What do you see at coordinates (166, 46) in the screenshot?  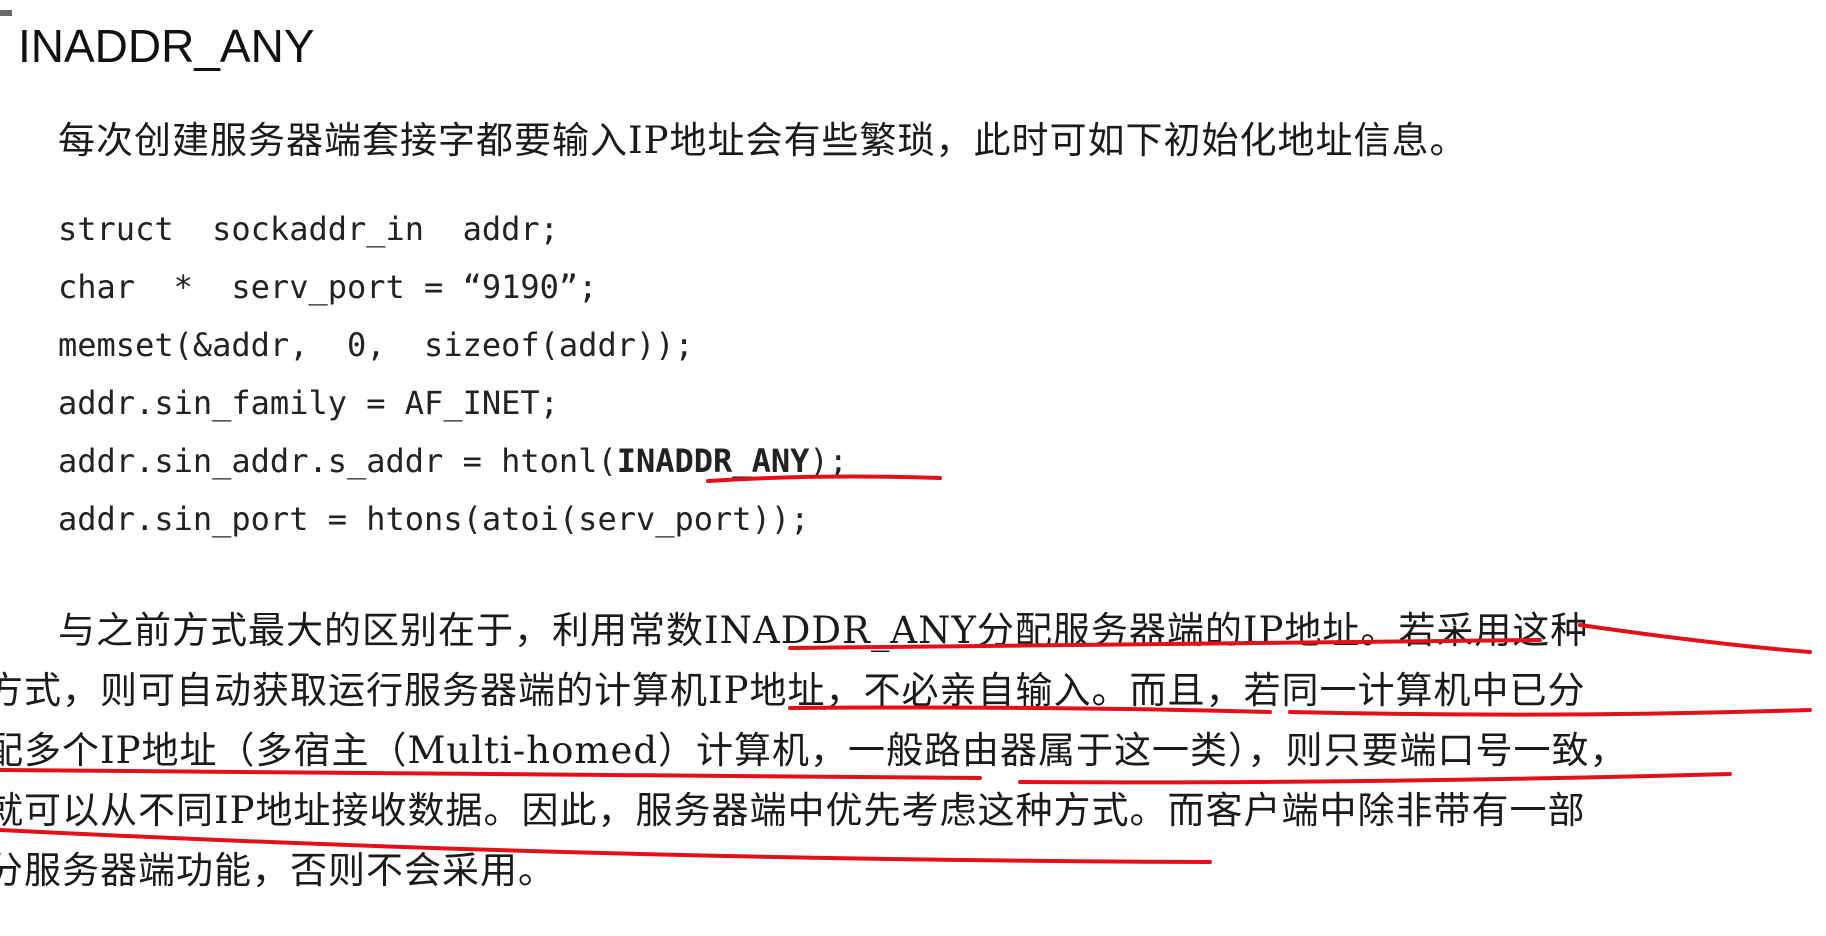 I see `section-heading: INADDR_ANY` at bounding box center [166, 46].